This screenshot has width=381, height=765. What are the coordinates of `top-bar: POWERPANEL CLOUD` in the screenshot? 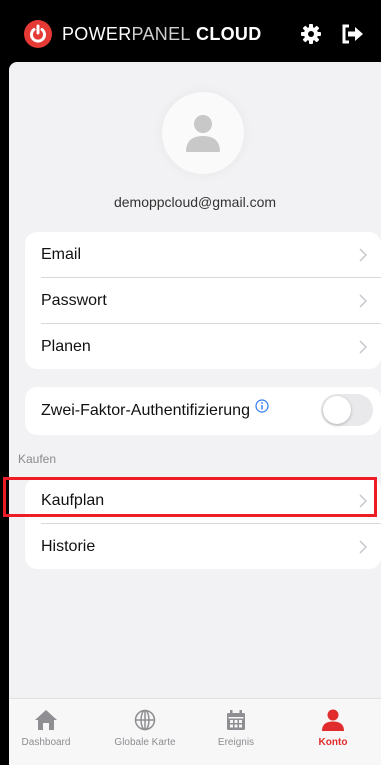 It's located at (190, 31).